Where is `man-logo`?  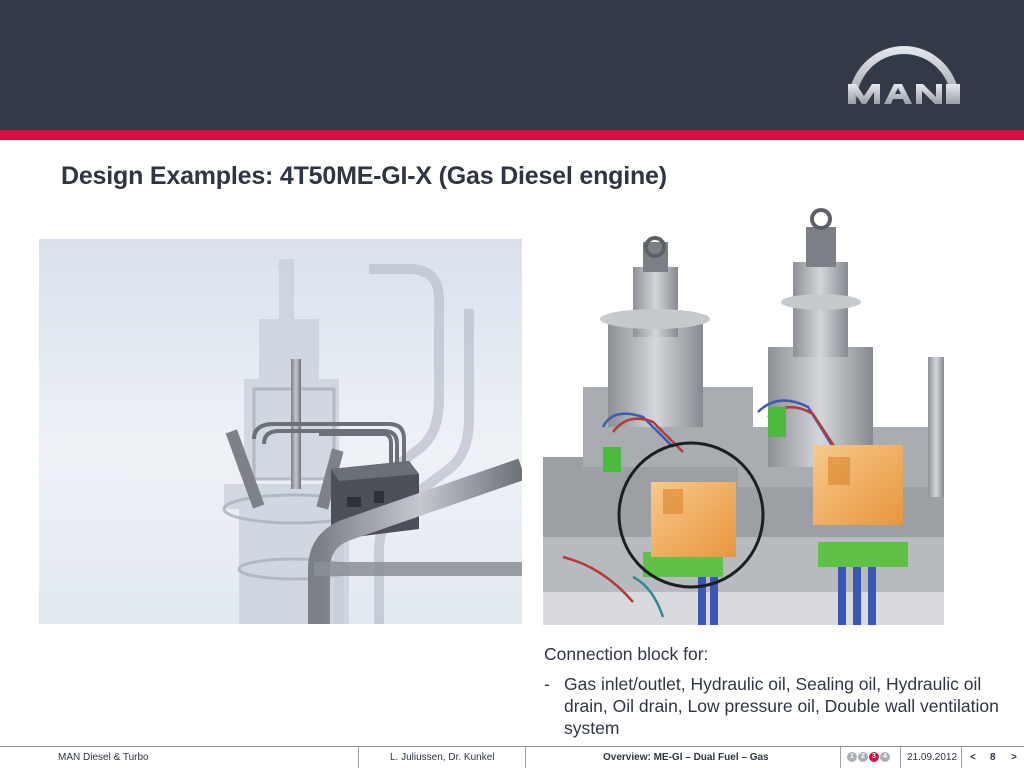 man-logo is located at coordinates (904, 75).